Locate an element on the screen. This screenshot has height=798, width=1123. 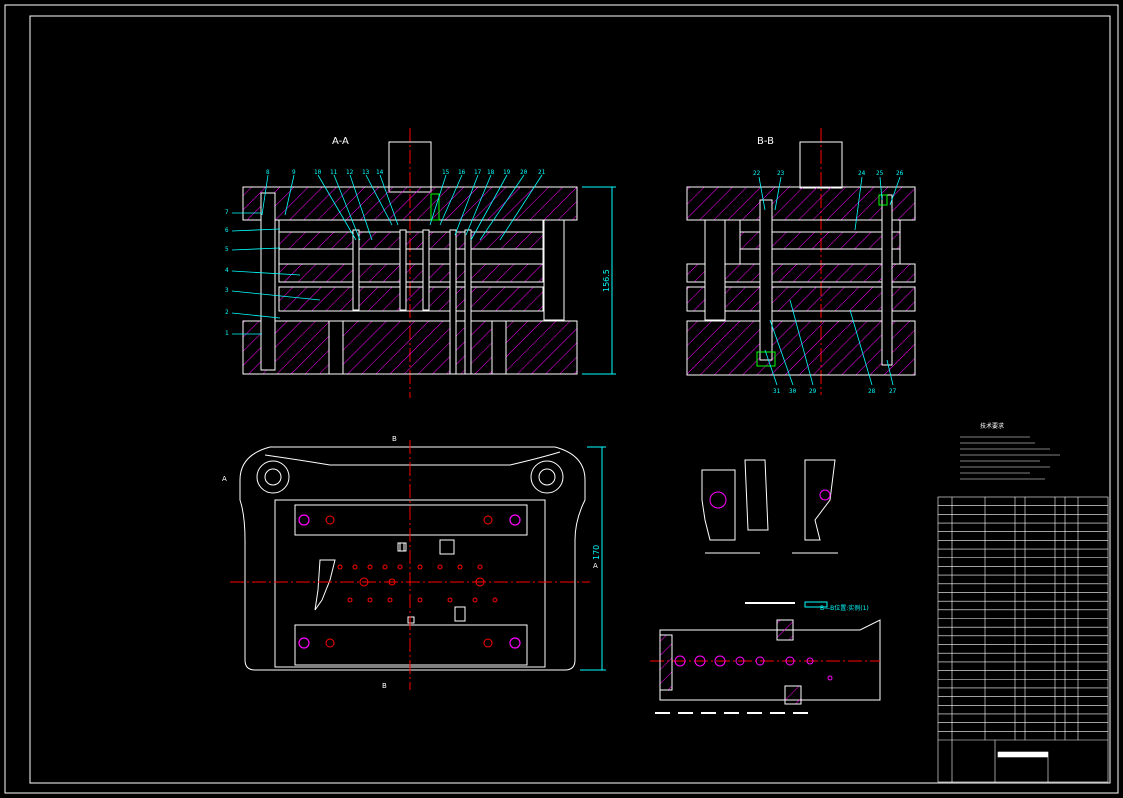
strip-layout: B—B位置:实例(1) is located at coordinates (765, 659).